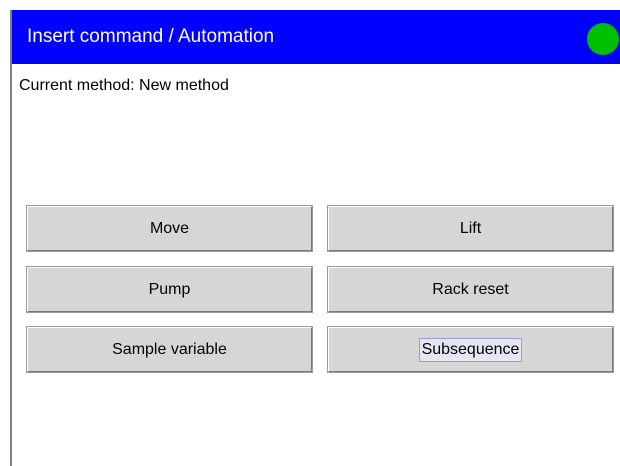  I want to click on current-method-label: Current method: New method, so click(124, 85).